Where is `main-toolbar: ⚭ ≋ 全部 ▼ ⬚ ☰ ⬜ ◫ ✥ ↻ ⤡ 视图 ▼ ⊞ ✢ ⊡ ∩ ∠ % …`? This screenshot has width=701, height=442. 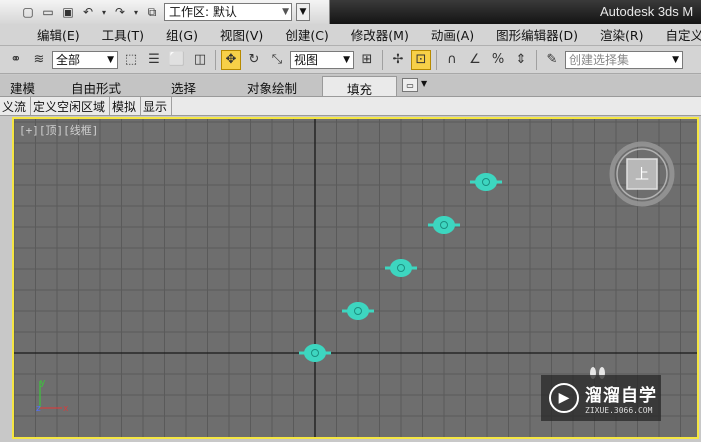
main-toolbar: ⚭ ≋ 全部 ▼ ⬚ ☰ ⬜ ◫ ✥ ↻ ⤡ 视图 ▼ ⊞ ✢ ⊡ ∩ ∠ % … is located at coordinates (350, 60).